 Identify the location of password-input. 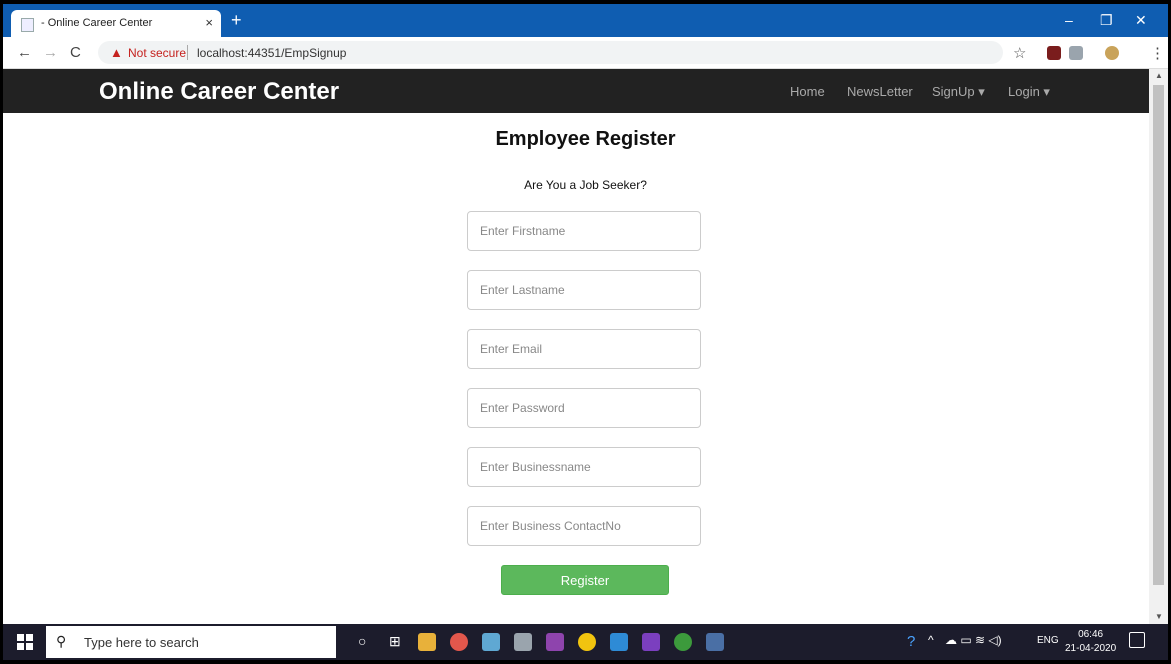
(584, 408).